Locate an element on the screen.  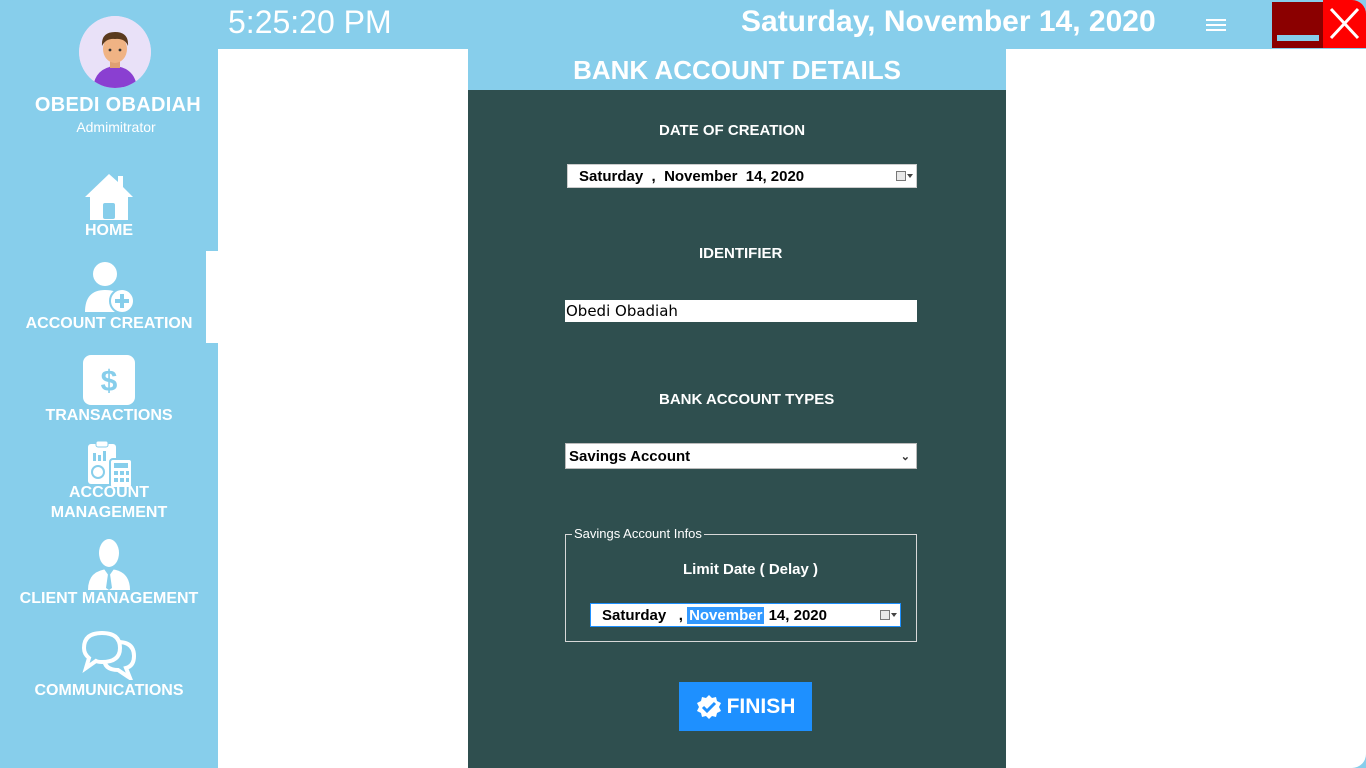
nav-label-client-management: CLIENT MANAGEMENT is located at coordinates (109, 598).